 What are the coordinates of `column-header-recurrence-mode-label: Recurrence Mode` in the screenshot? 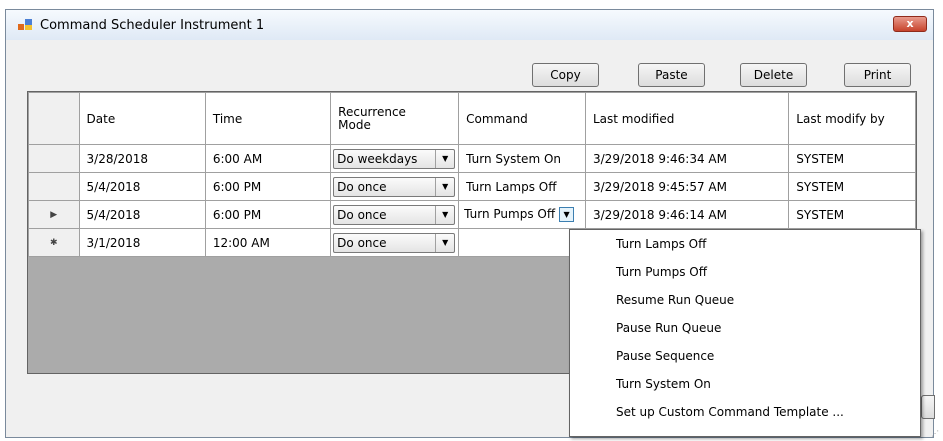 It's located at (372, 118).